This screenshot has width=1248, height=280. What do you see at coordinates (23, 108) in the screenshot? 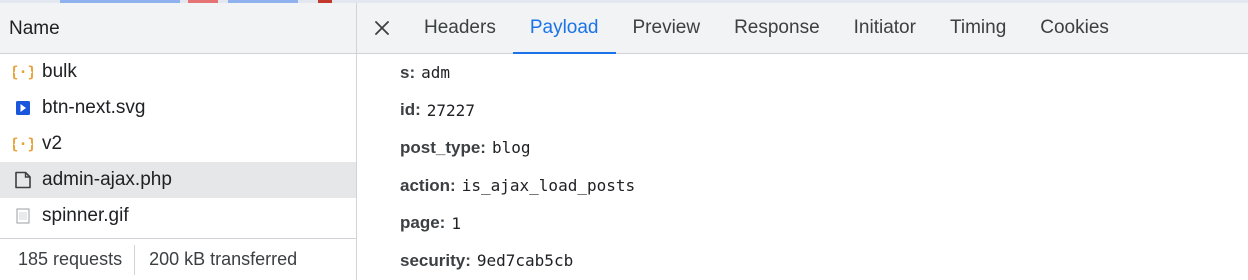
I see `svg-image-icon` at bounding box center [23, 108].